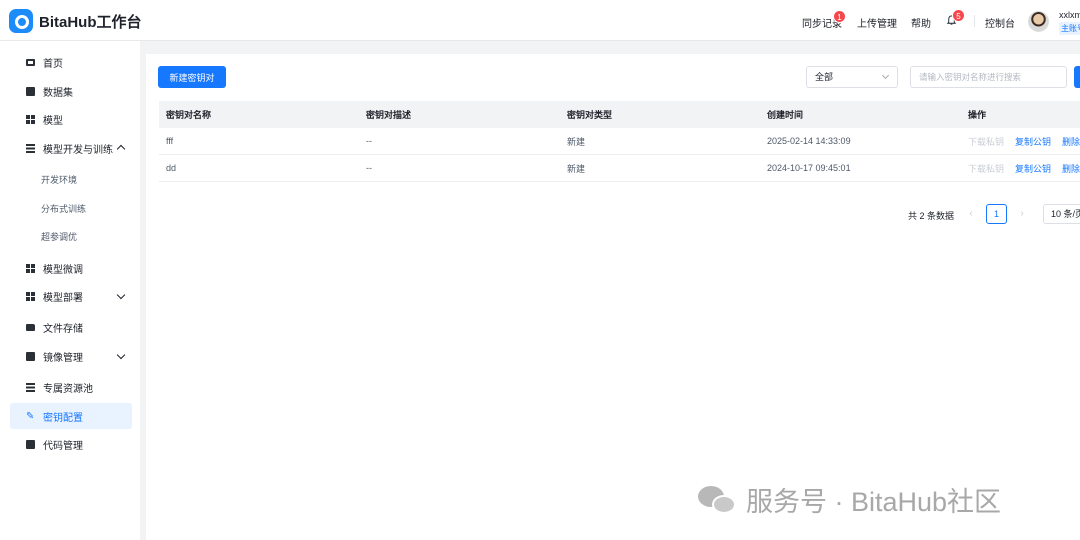  What do you see at coordinates (874, 502) in the screenshot?
I see `watermark-text: 服务号 · BitaHub社区` at bounding box center [874, 502].